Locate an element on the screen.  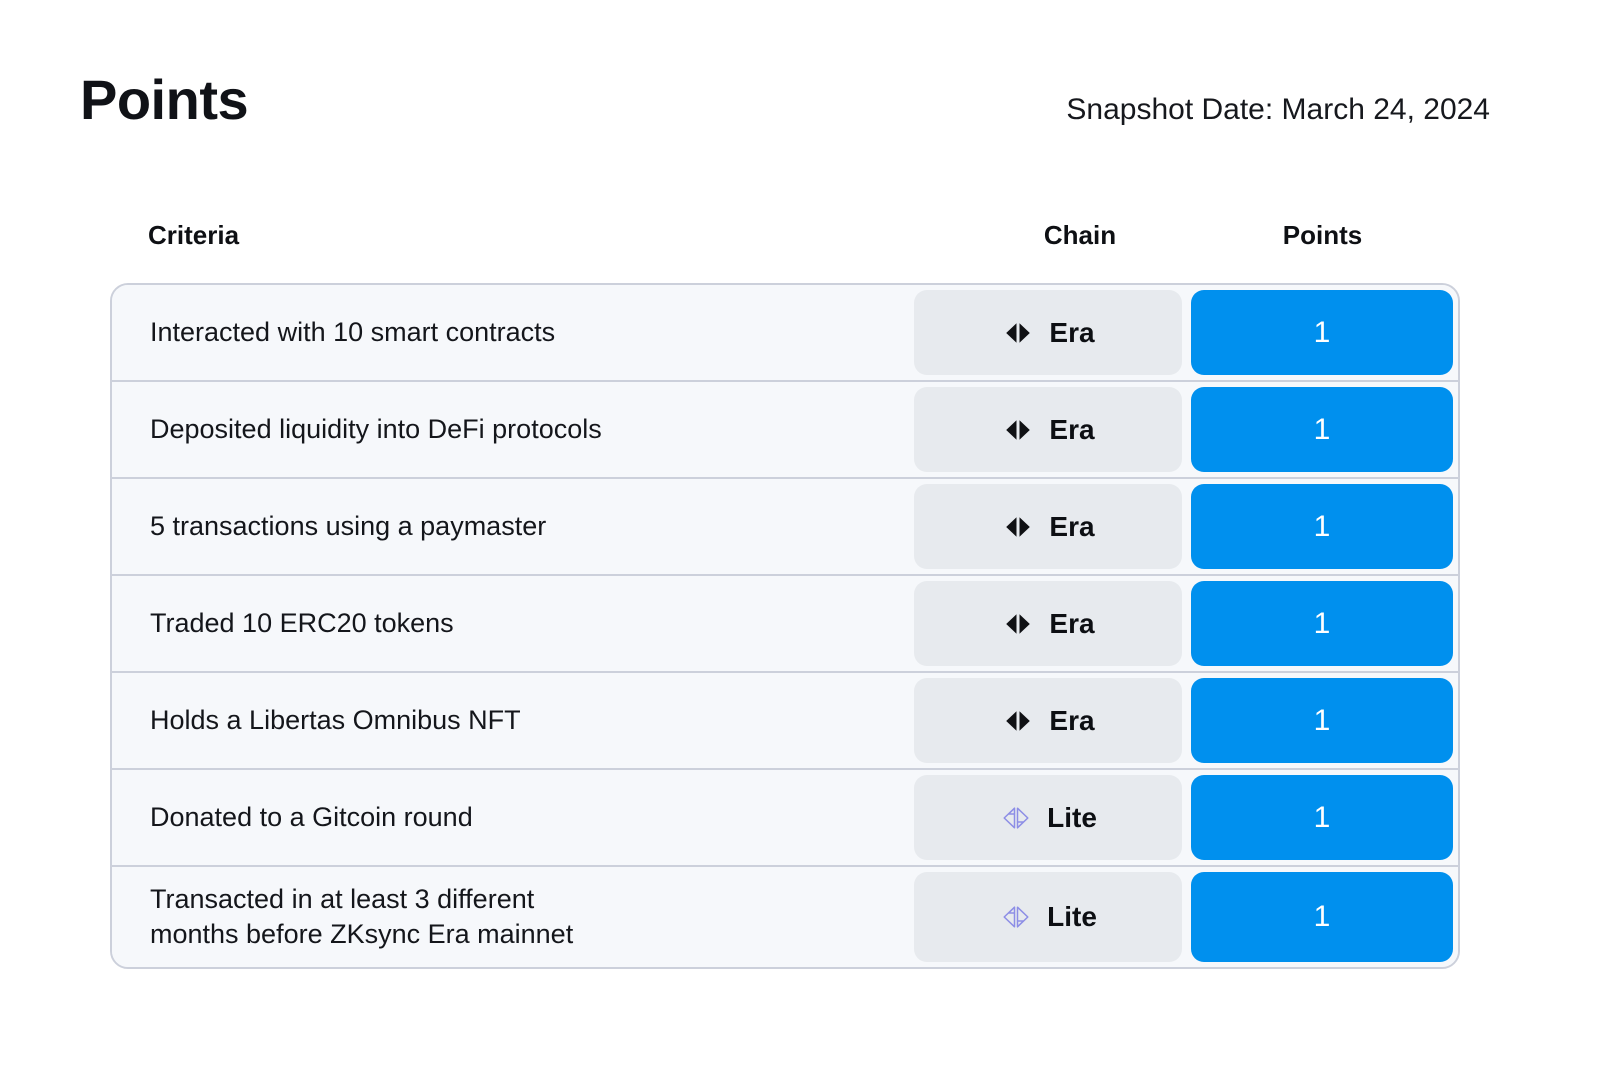
criteria-cell: Holds a Libertas Omnibus NFT is located at coordinates (512, 720).